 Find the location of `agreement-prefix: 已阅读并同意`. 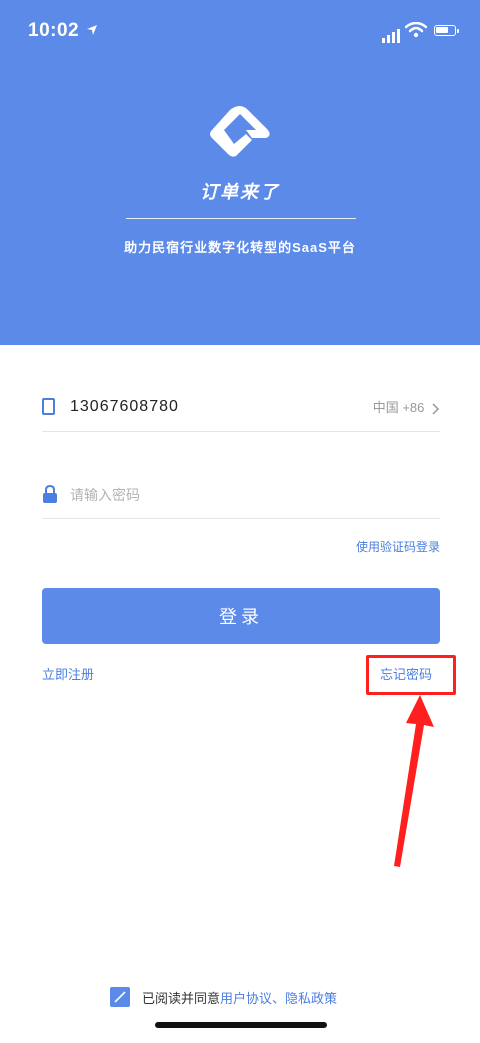

agreement-prefix: 已阅读并同意 is located at coordinates (181, 998).